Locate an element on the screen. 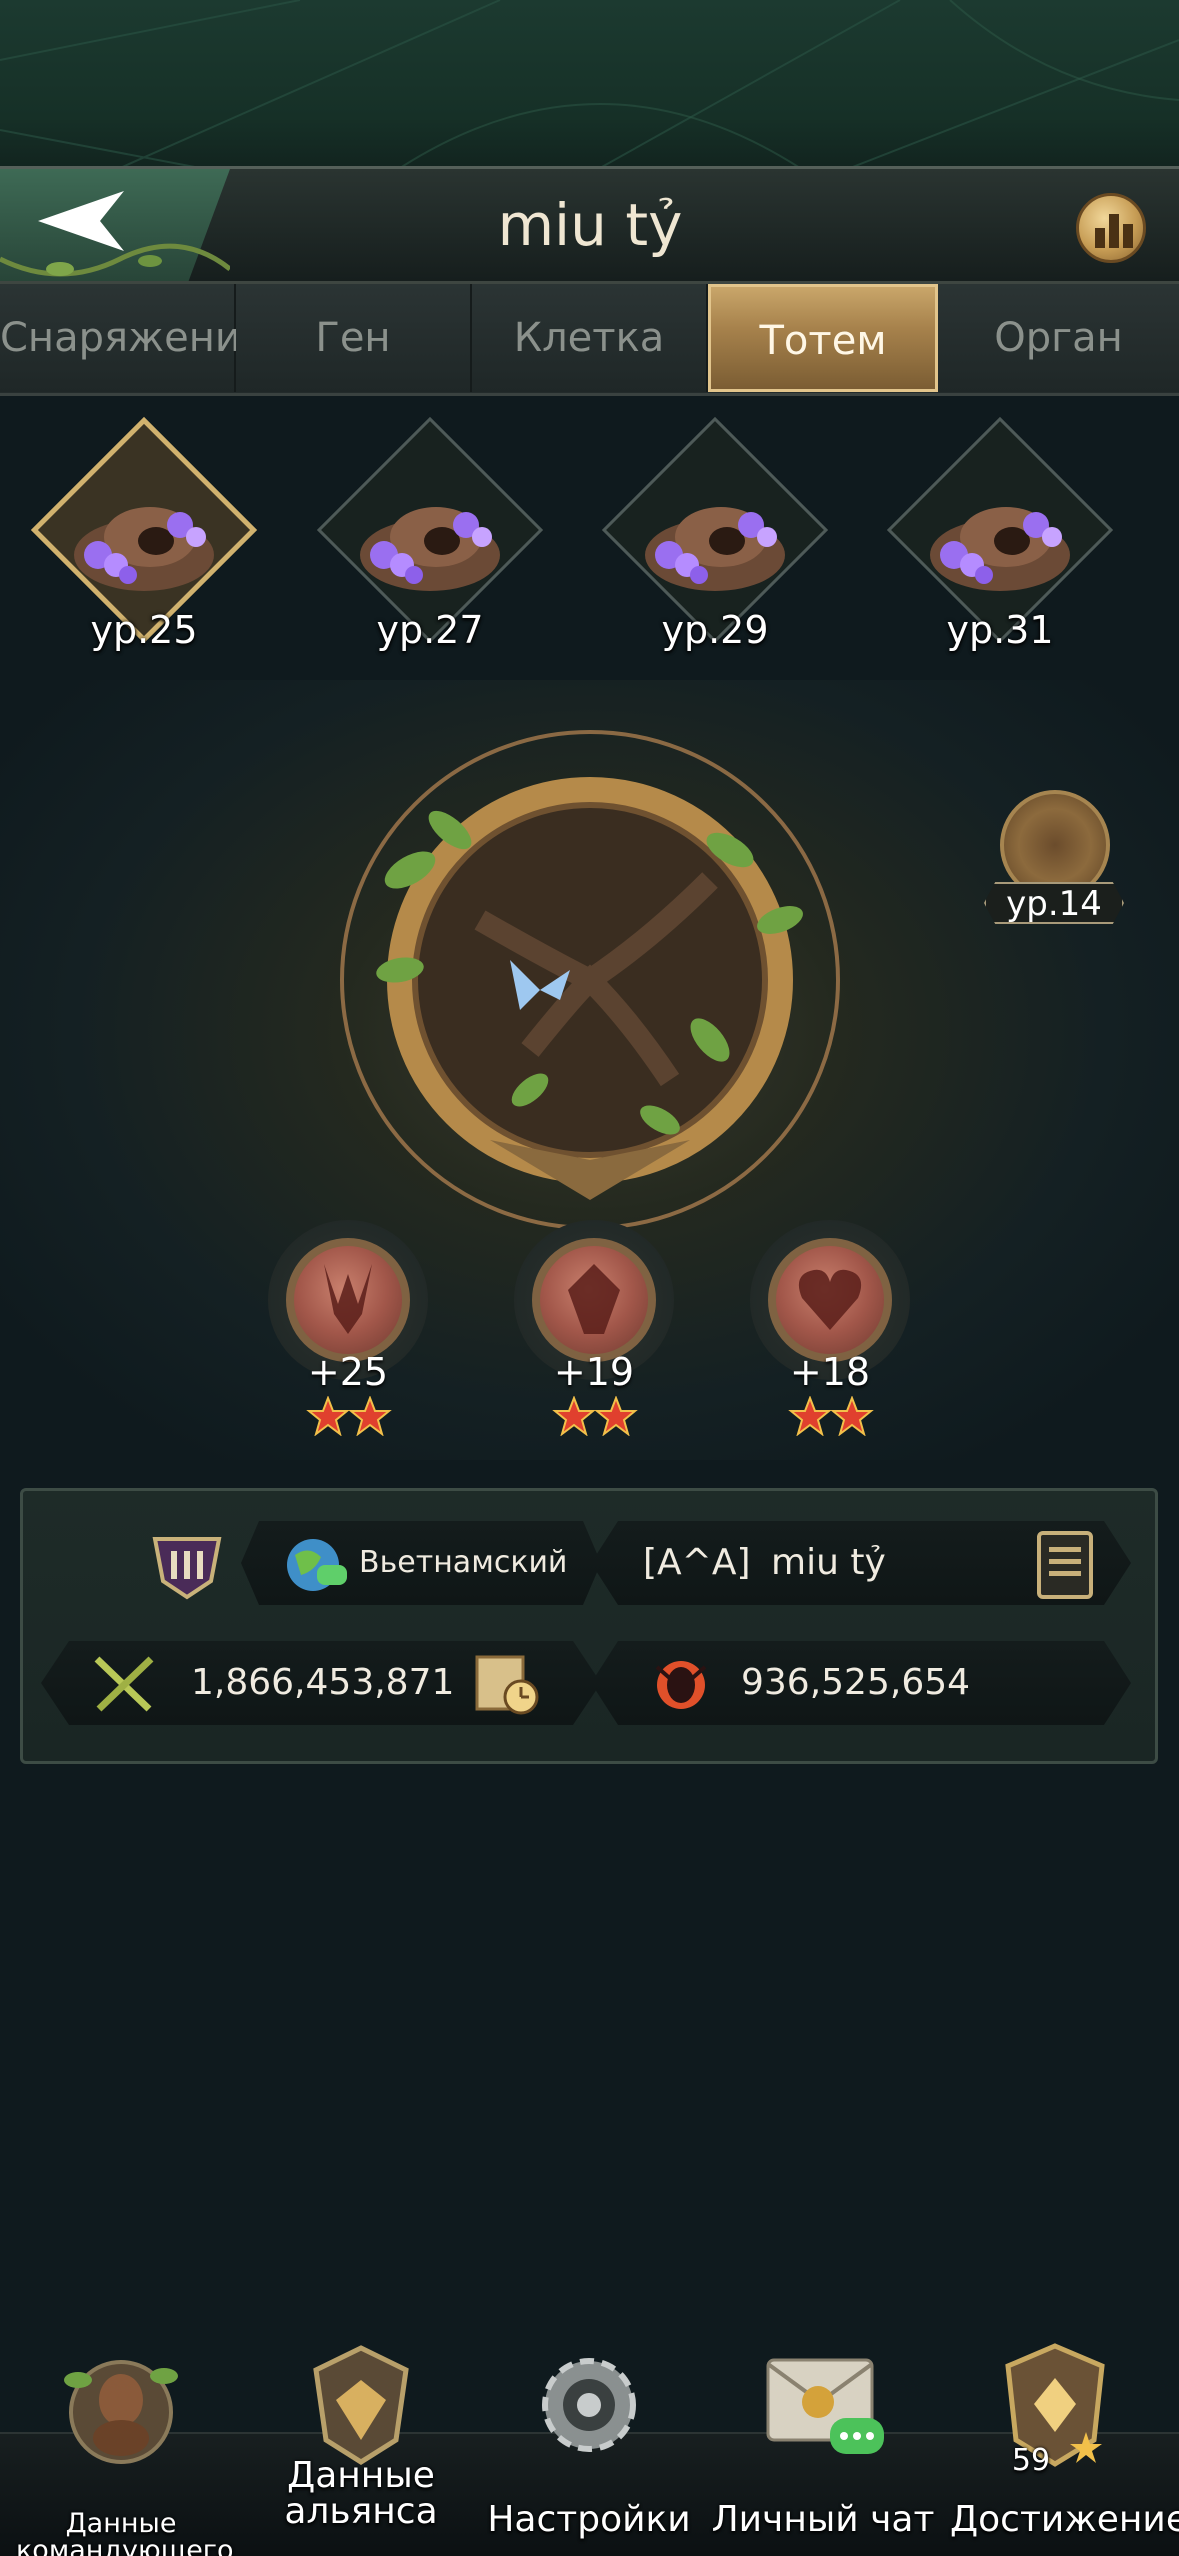 Image resolution: width=1179 pixels, height=2556 pixels. totem-level: ур.31 is located at coordinates (1000, 630).